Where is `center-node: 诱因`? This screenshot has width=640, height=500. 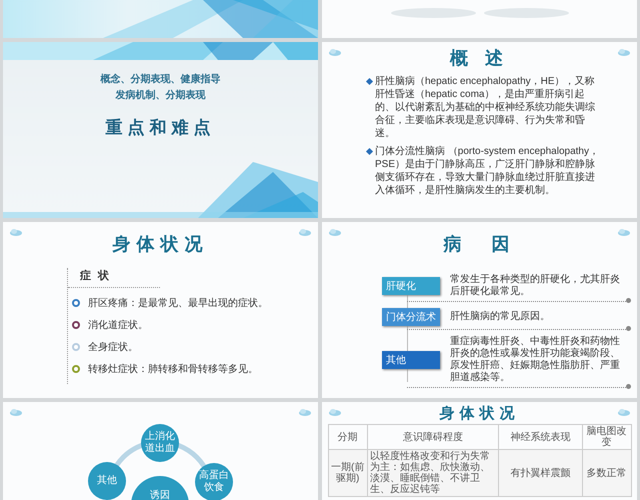
center-node: 诱因 is located at coordinates (160, 488).